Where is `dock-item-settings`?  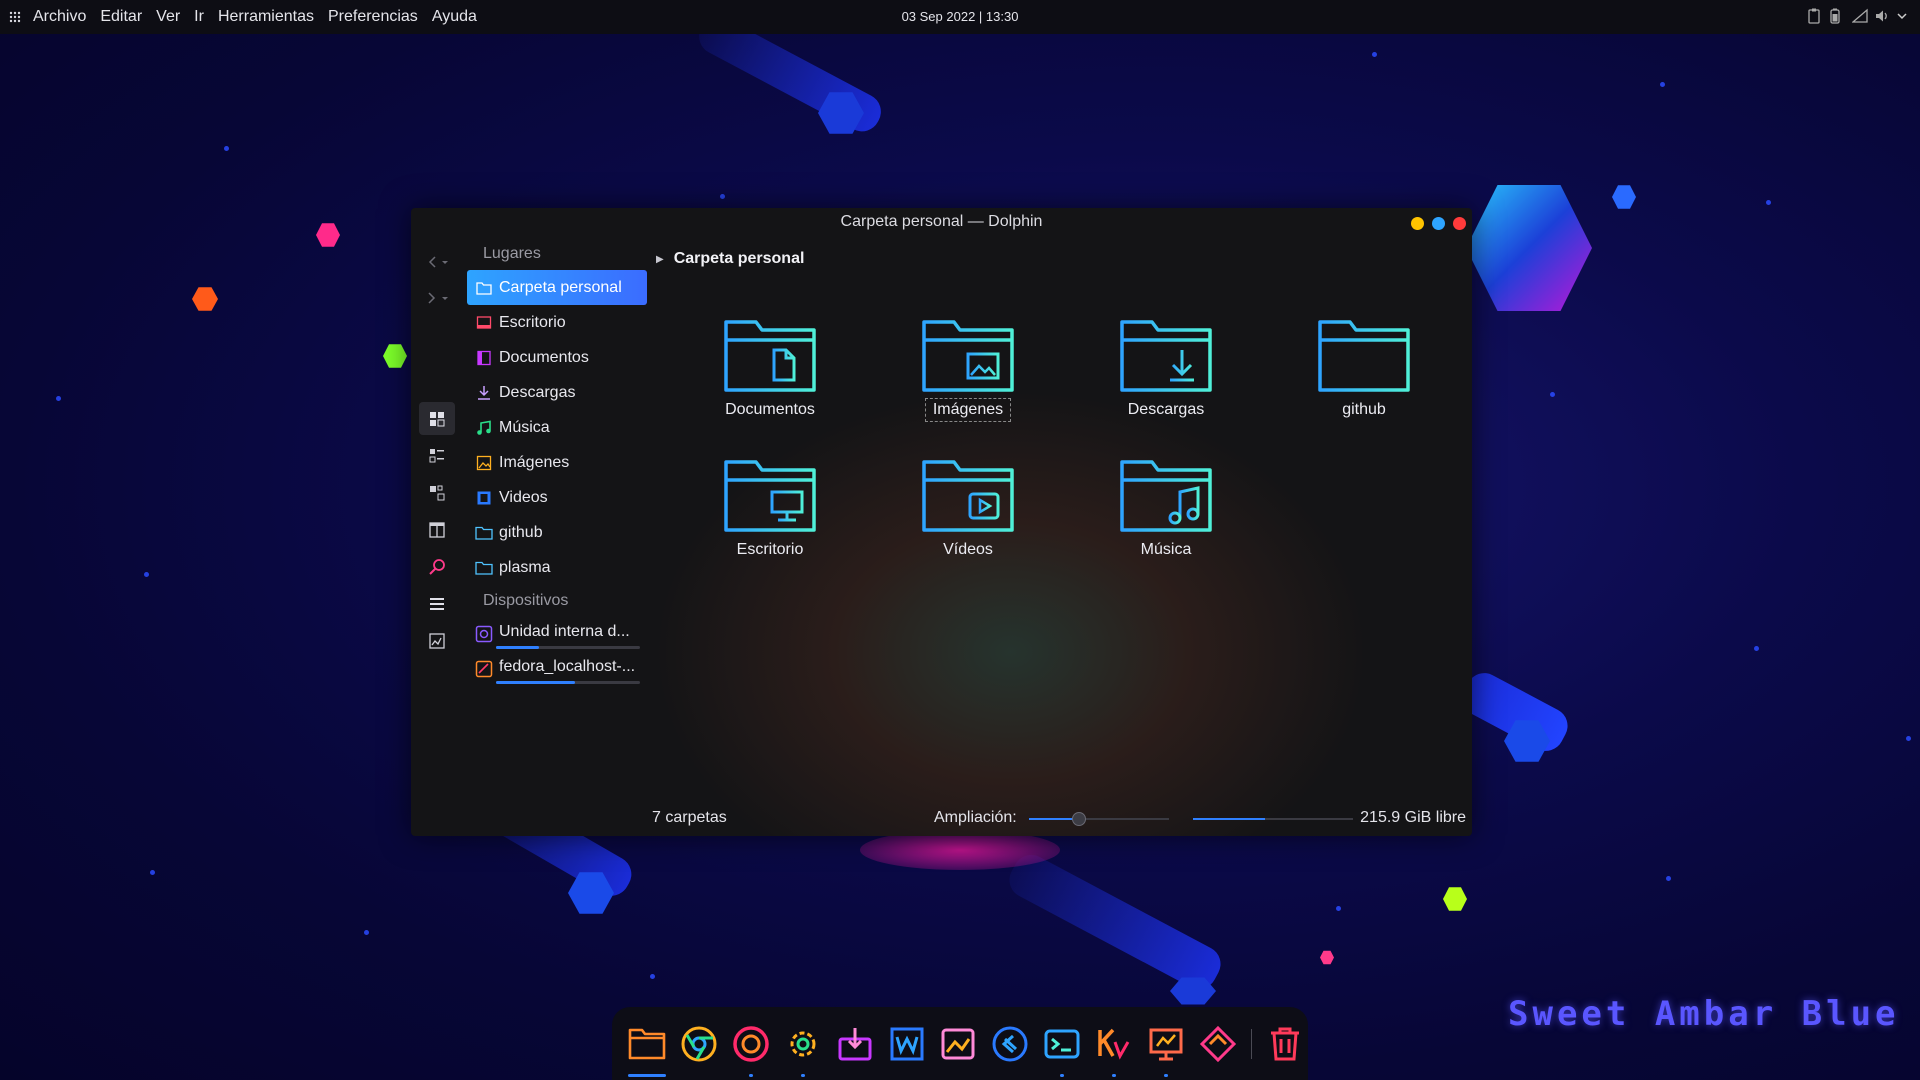
dock-item-settings is located at coordinates (803, 1049).